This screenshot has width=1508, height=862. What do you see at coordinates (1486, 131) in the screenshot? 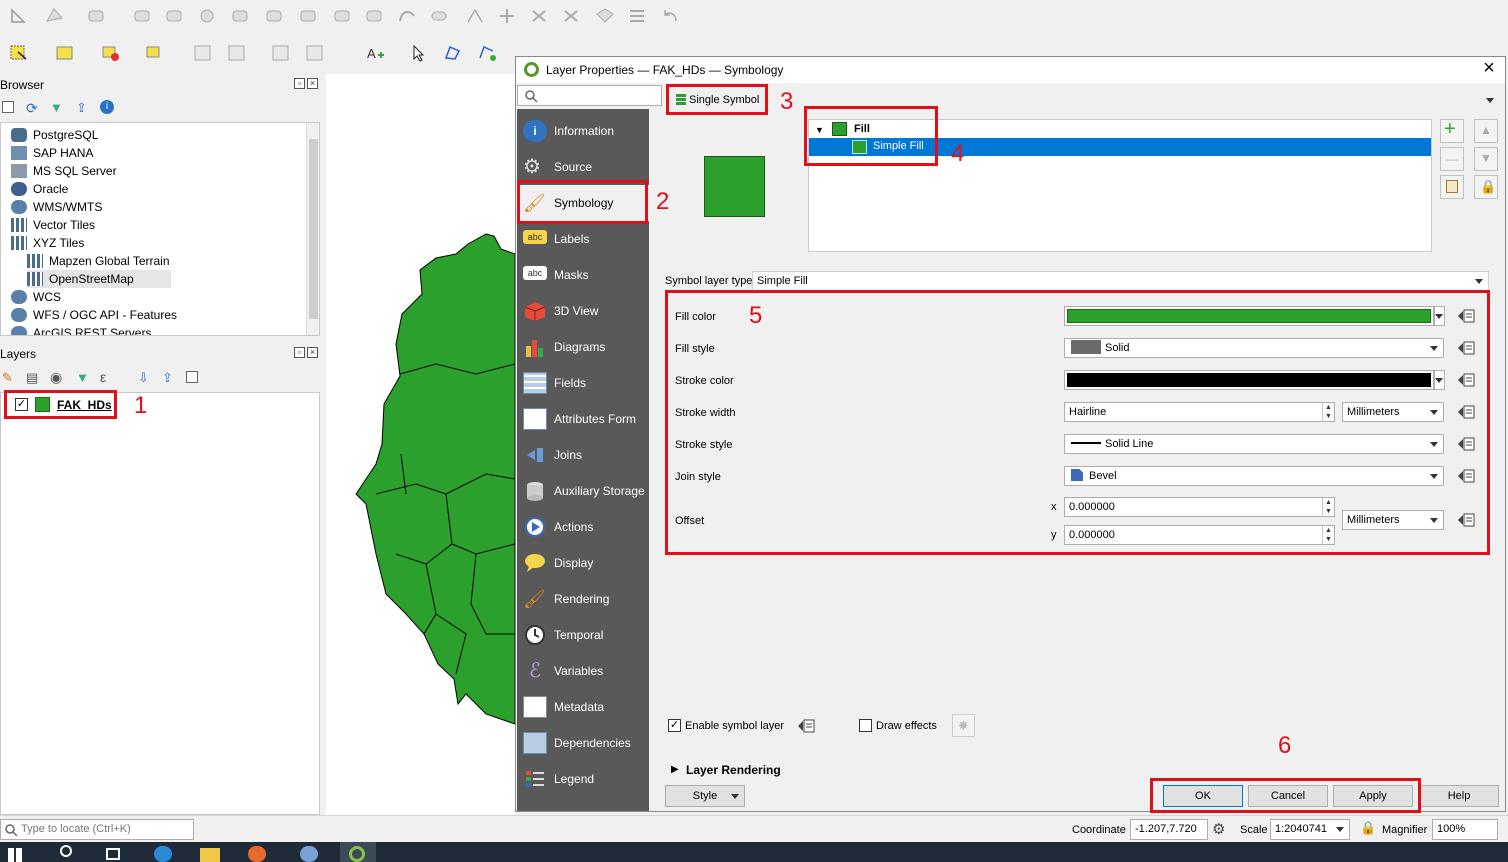
I see `move-up-button: ▲` at bounding box center [1486, 131].